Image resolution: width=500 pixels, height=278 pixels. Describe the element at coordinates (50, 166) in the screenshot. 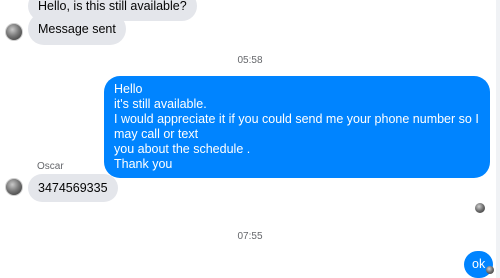

I see `sender-name: Oscar` at that location.